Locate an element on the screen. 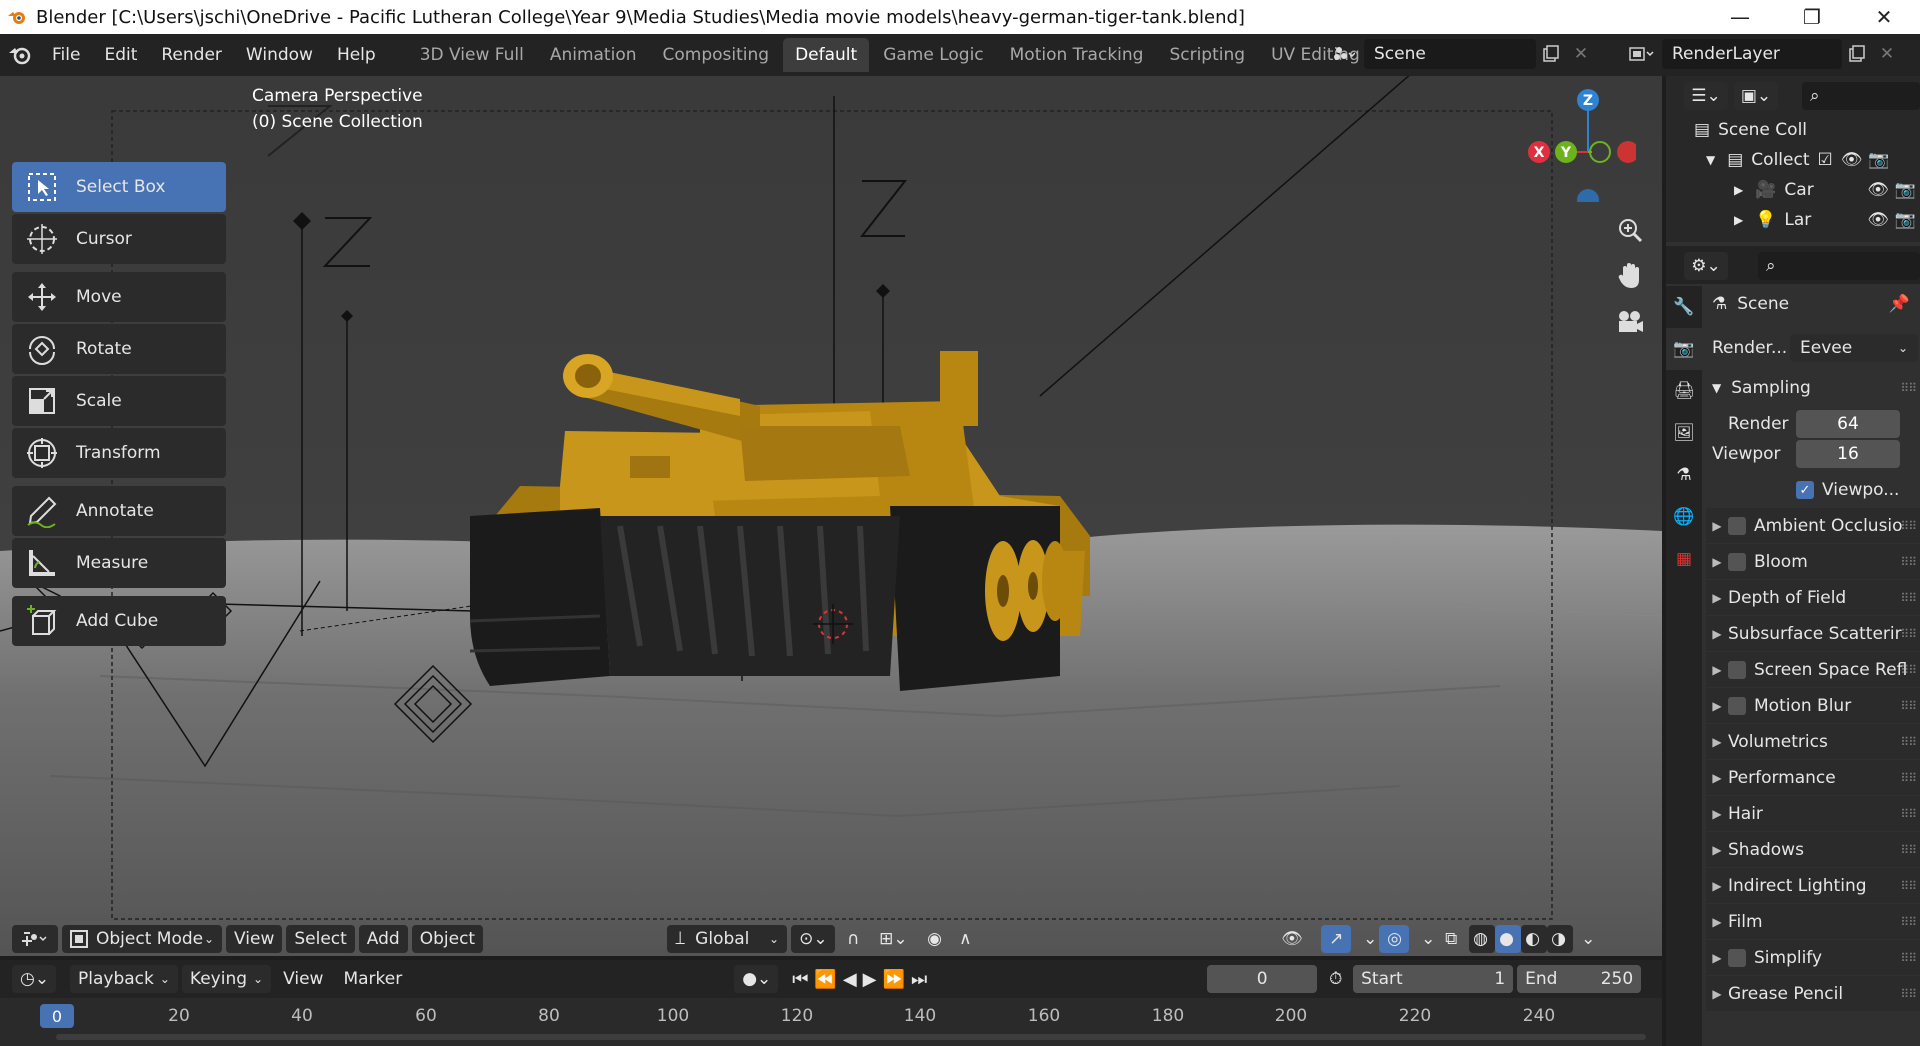 This screenshot has height=1046, width=1920. tab-scripting: Scripting is located at coordinates (1207, 55).